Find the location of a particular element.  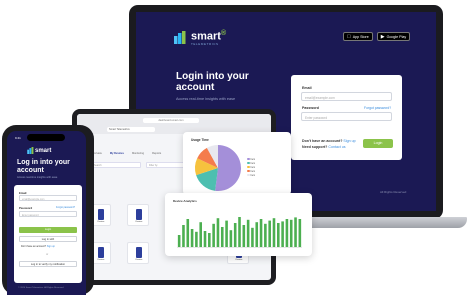

address-bar: dashboard.smart.com is located at coordinates (171, 120).